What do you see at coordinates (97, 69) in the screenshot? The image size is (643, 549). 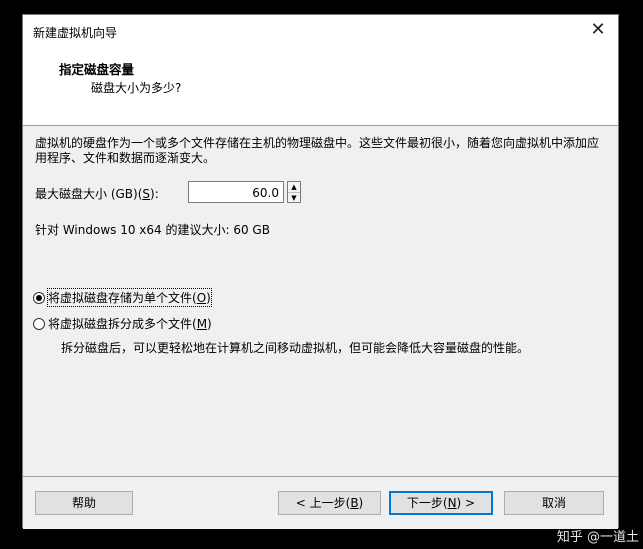 I see `page-title: 指定磁盘容量` at bounding box center [97, 69].